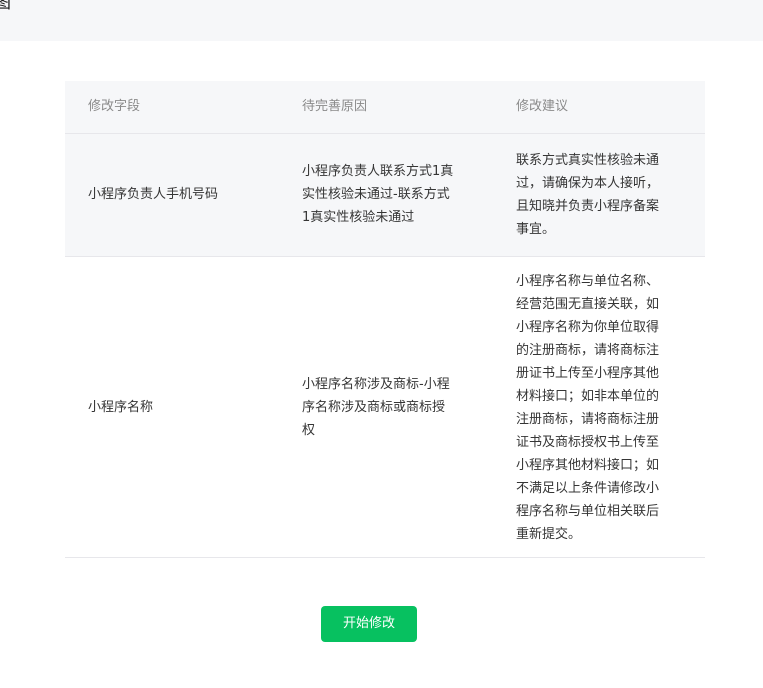 The width and height of the screenshot is (763, 688). What do you see at coordinates (376, 407) in the screenshot?
I see `cell-reason: 小程序名称涉及商标-小程 序名称涉及商标或商标授 权` at bounding box center [376, 407].